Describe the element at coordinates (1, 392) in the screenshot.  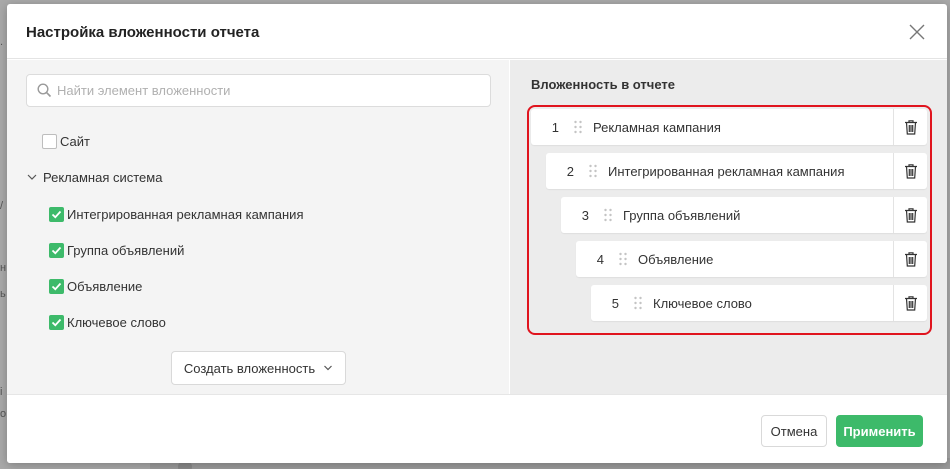
I see `backdrop-fragment: i` at that location.